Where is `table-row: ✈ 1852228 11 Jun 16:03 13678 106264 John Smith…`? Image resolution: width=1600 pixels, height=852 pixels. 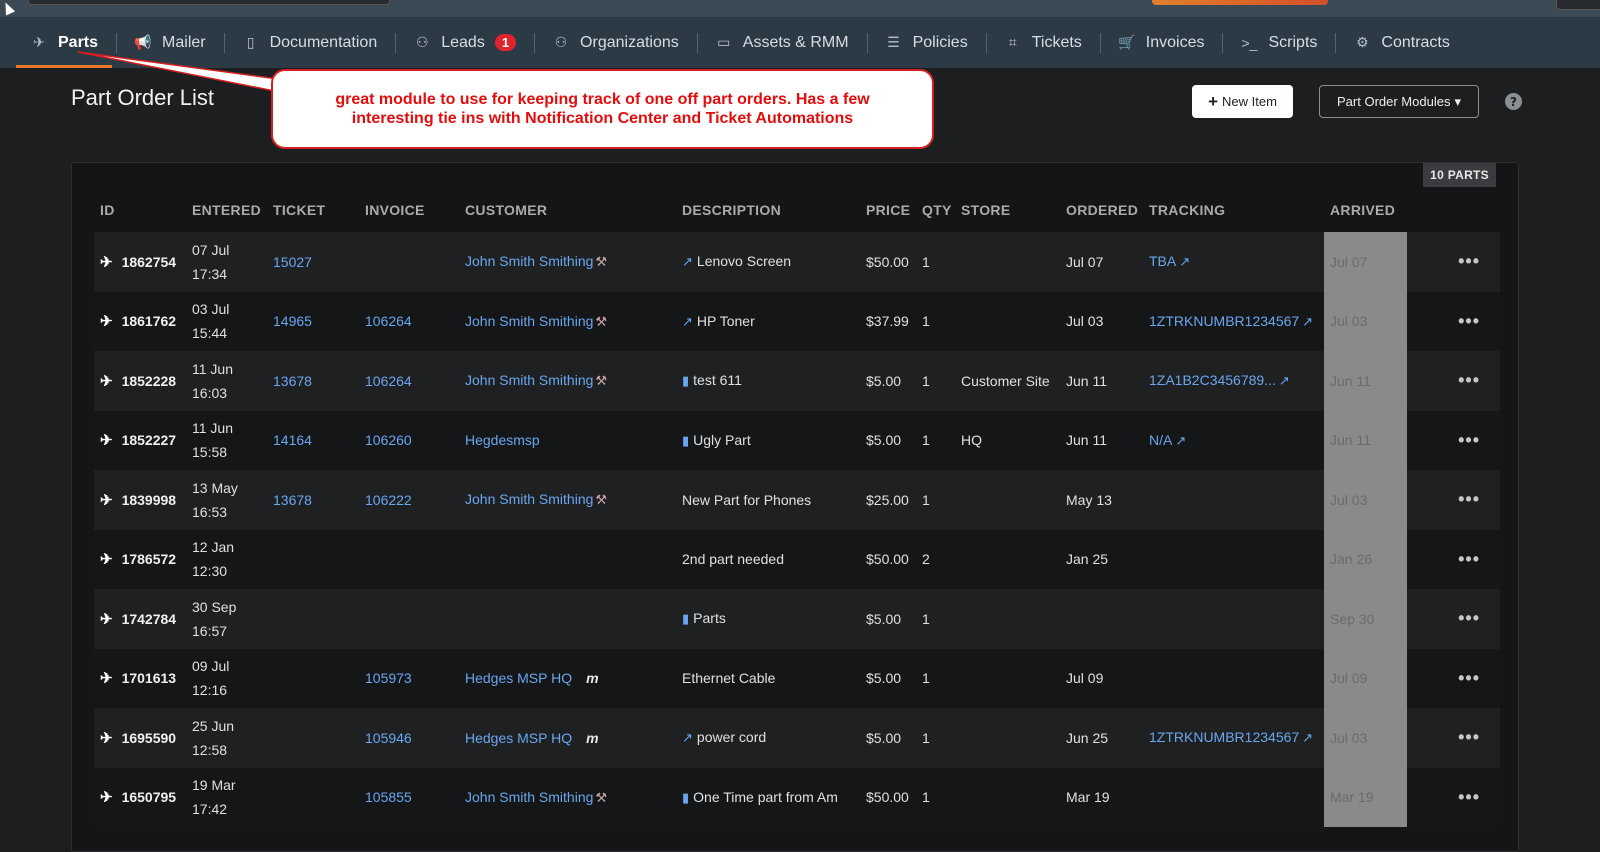
table-row: ✈ 1852228 11 Jun 16:03 13678 106264 John Smith… is located at coordinates (797, 381).